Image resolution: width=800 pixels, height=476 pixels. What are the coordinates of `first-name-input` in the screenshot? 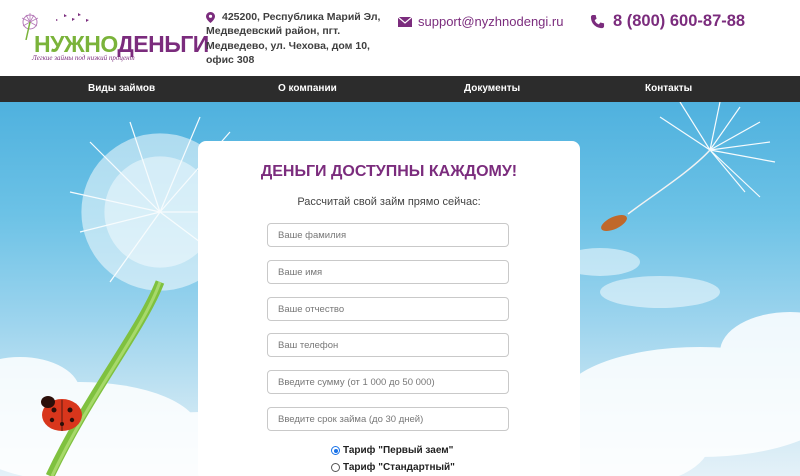 It's located at (388, 272).